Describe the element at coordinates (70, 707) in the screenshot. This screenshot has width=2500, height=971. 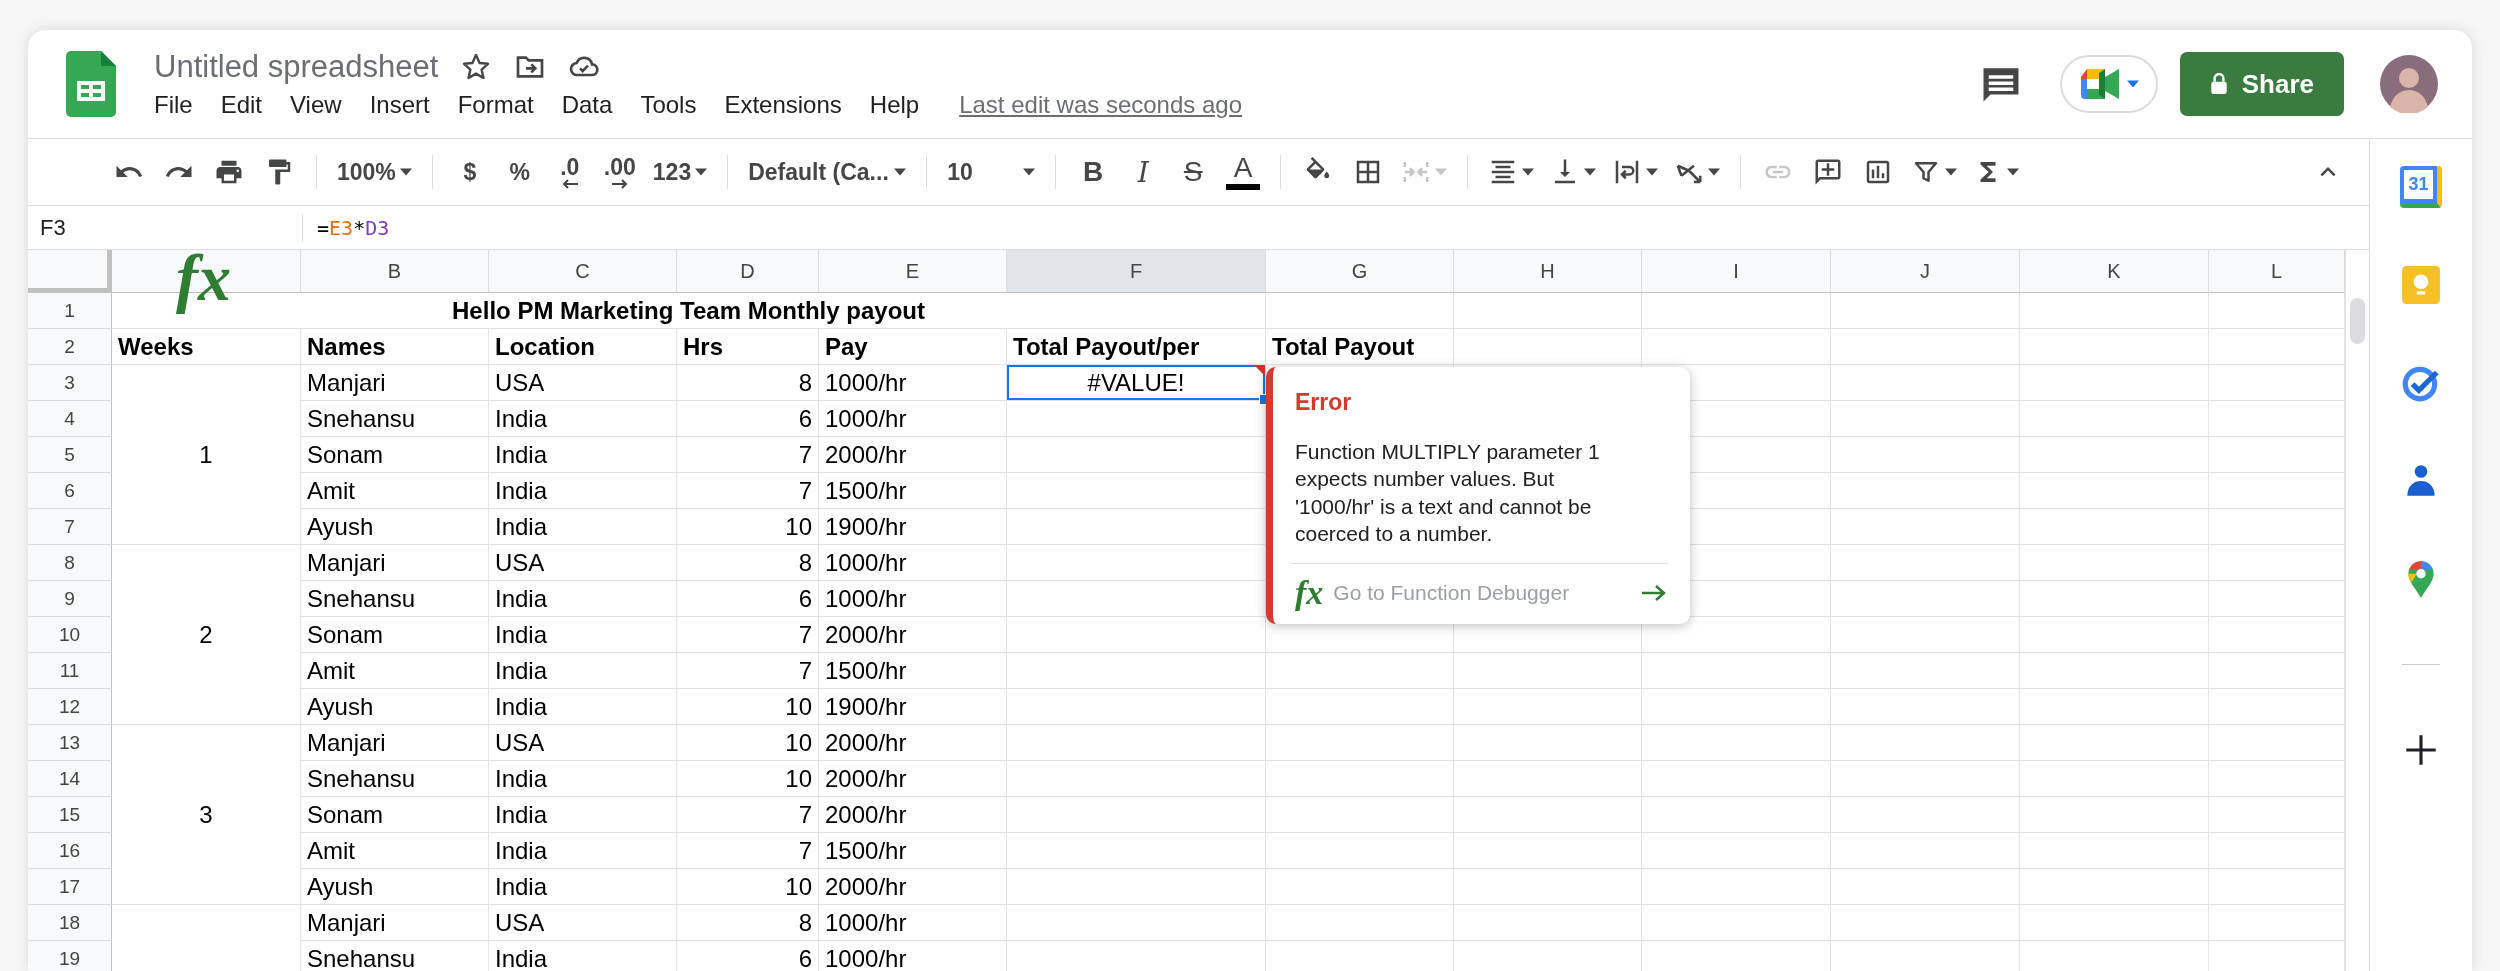
I see `row-header: 12` at that location.